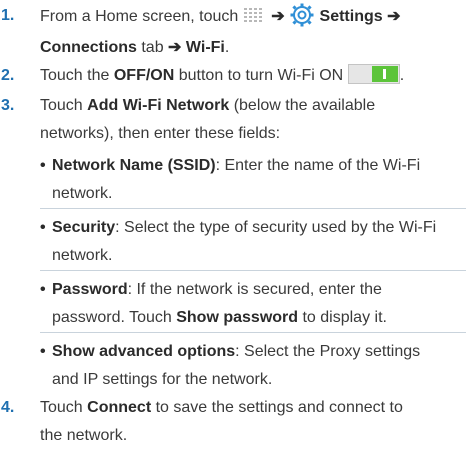 Image resolution: width=470 pixels, height=451 pixels. I want to click on wifi-label: Wi-Fi, so click(205, 47).